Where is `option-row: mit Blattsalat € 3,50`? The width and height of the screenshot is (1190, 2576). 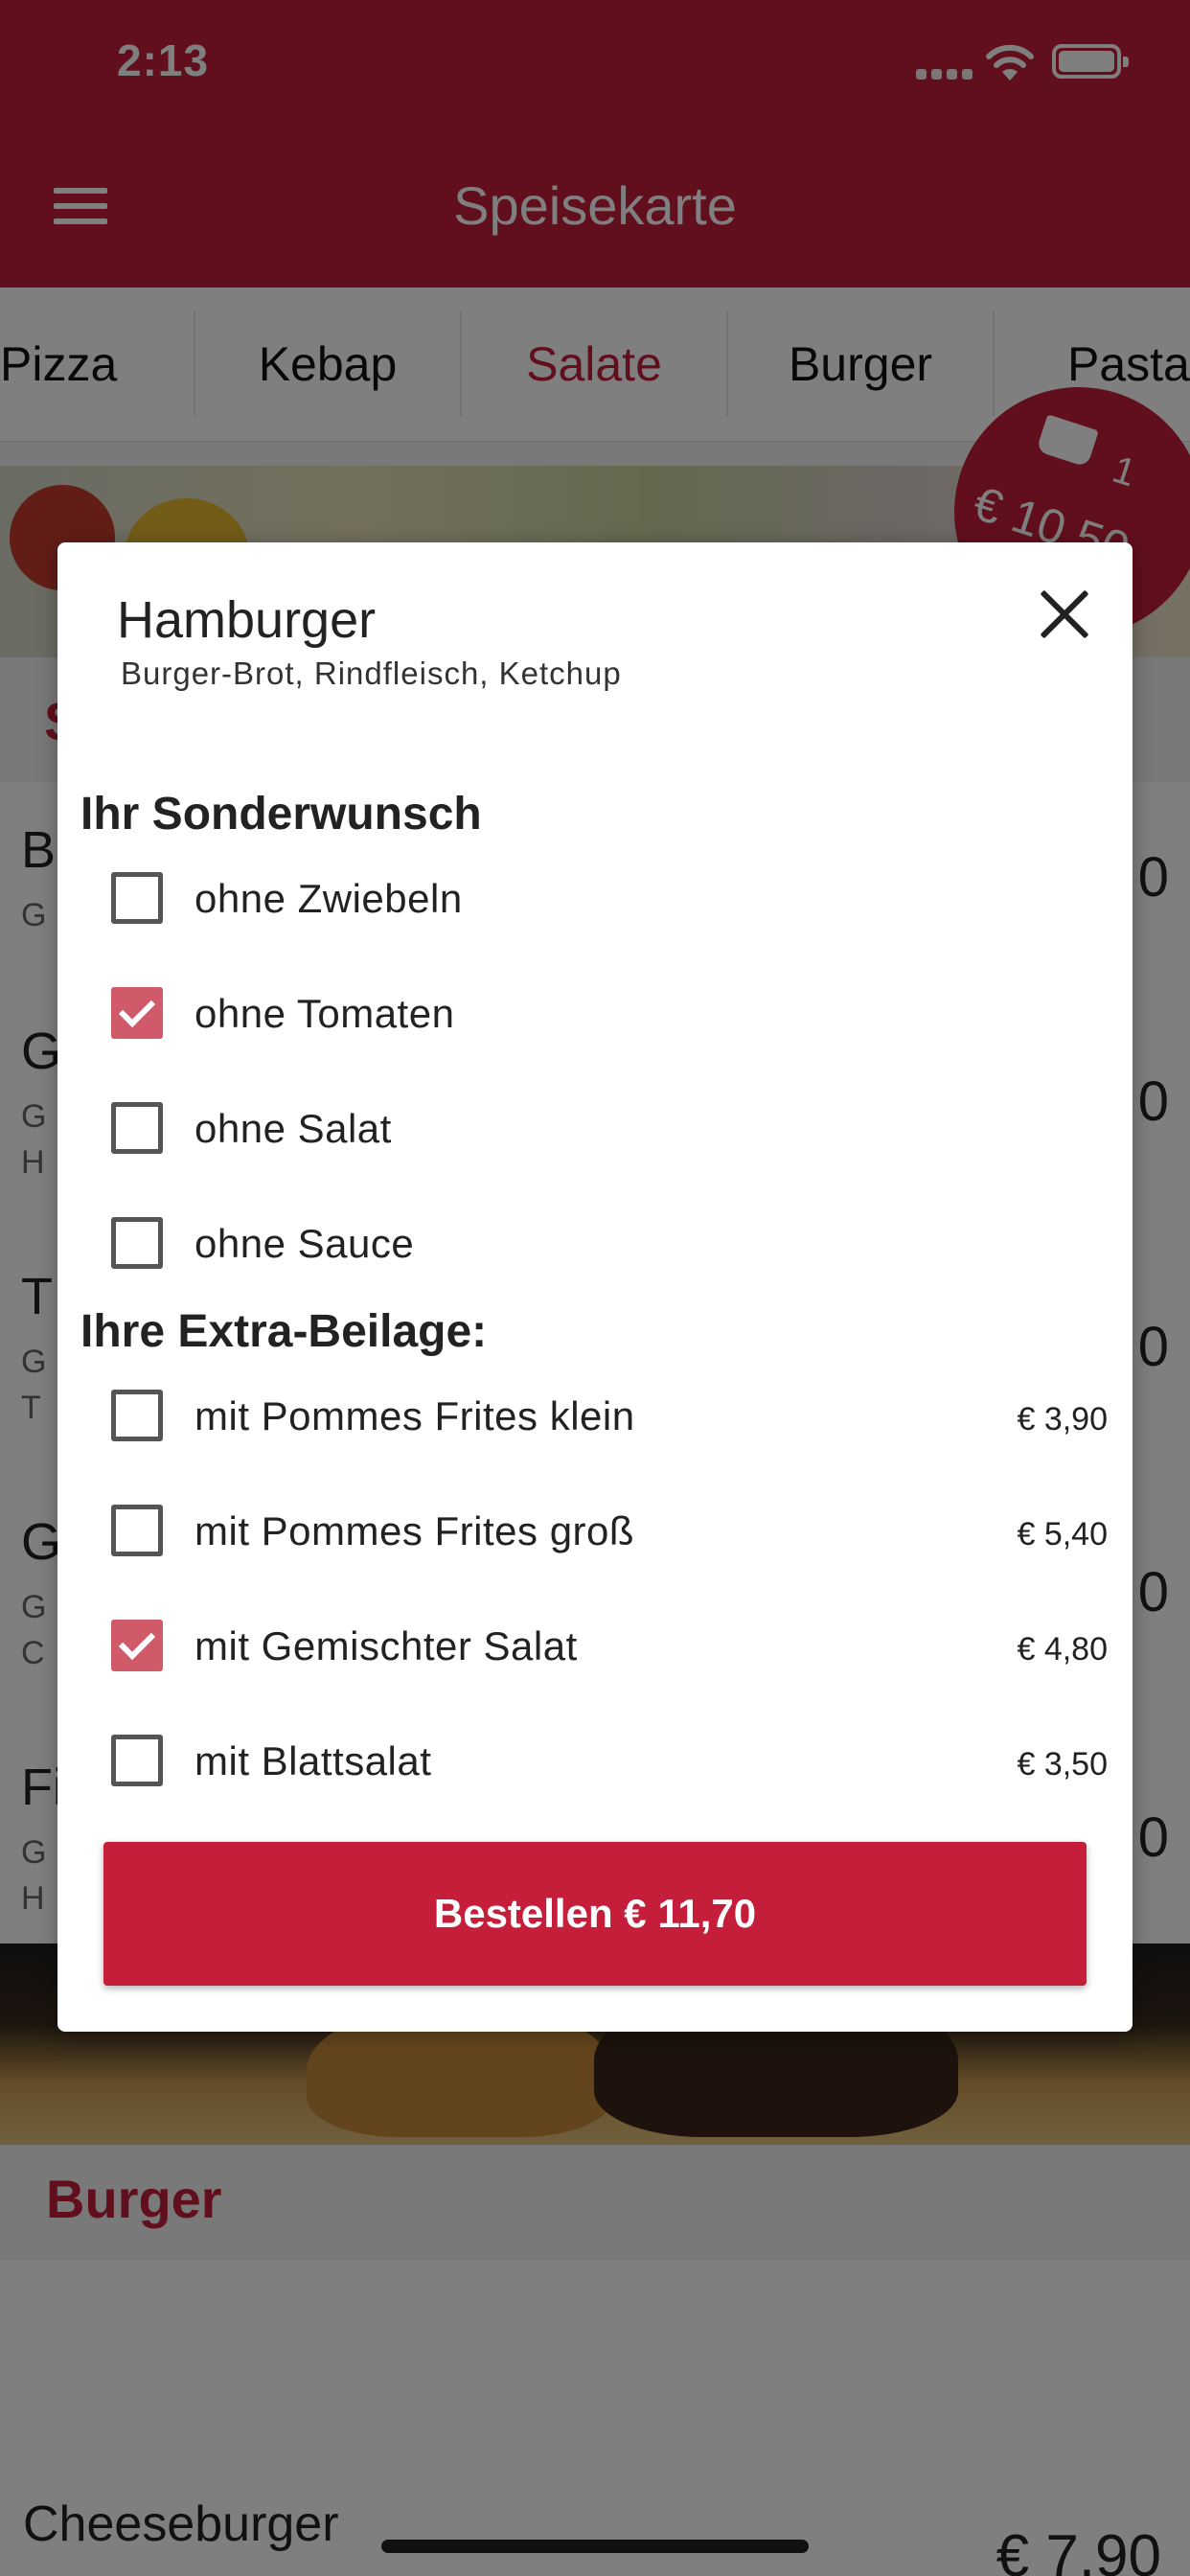
option-row: mit Blattsalat € 3,50 is located at coordinates (595, 1761).